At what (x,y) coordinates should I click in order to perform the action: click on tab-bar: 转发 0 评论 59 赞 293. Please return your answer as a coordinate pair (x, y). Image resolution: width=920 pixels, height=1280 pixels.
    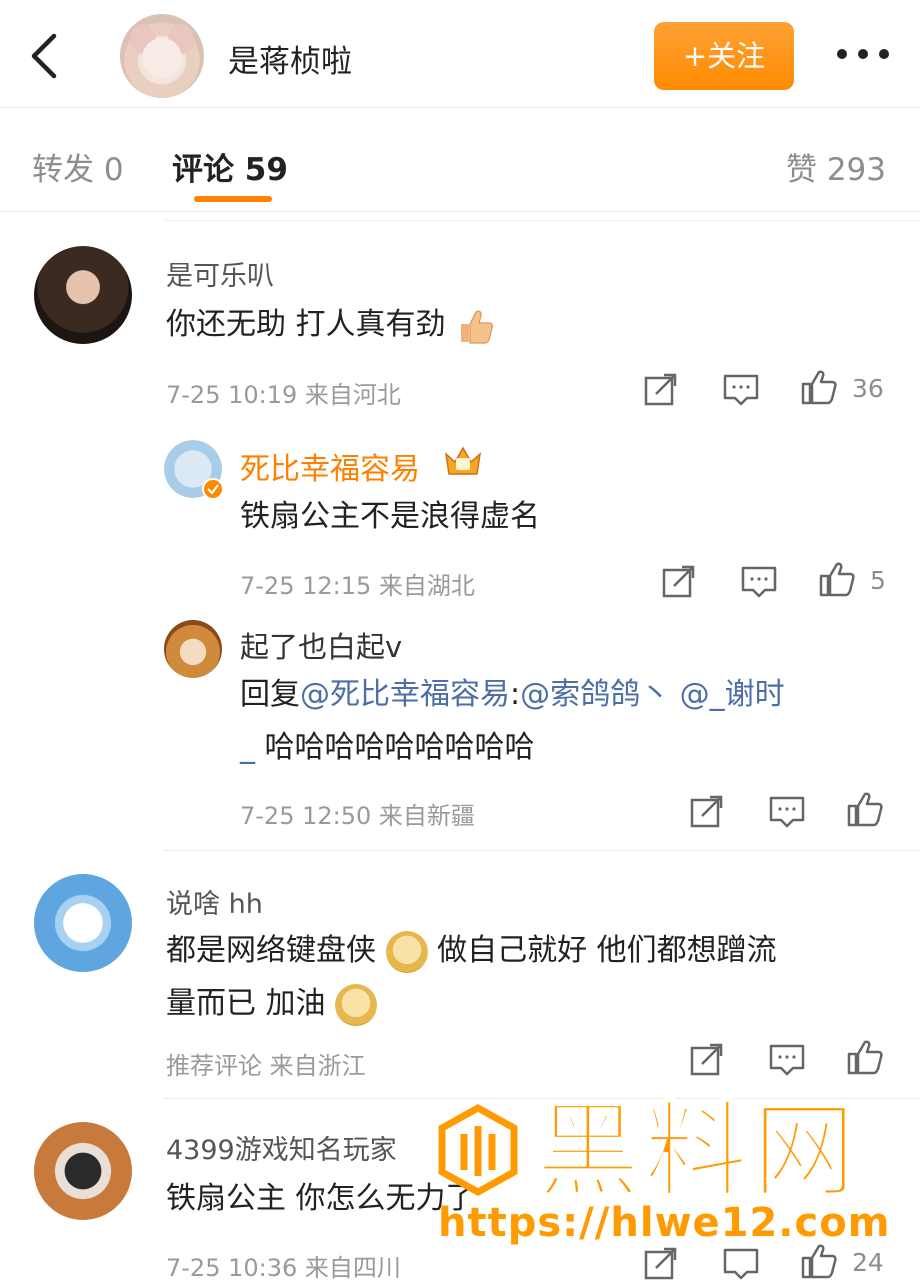
    Looking at the image, I should click on (460, 160).